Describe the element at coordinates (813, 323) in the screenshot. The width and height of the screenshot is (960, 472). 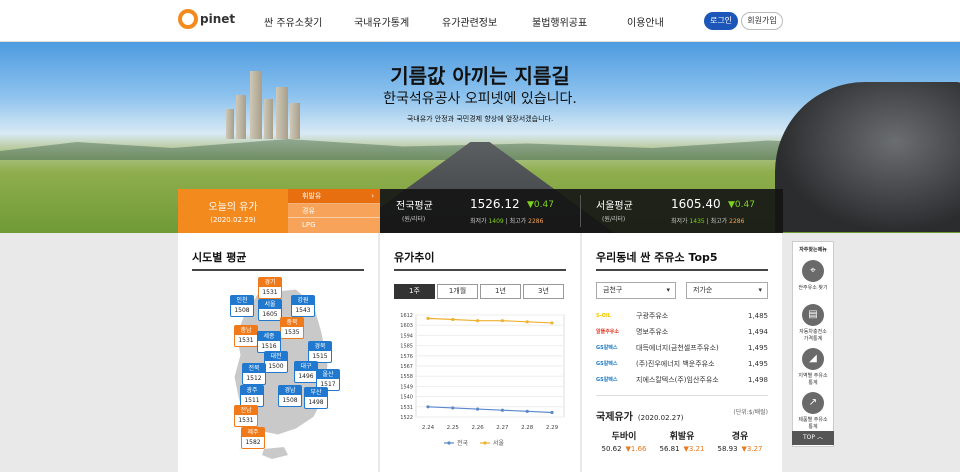
I see `side-item-charger-price: ▤ 자동차충전소 가격통계` at that location.